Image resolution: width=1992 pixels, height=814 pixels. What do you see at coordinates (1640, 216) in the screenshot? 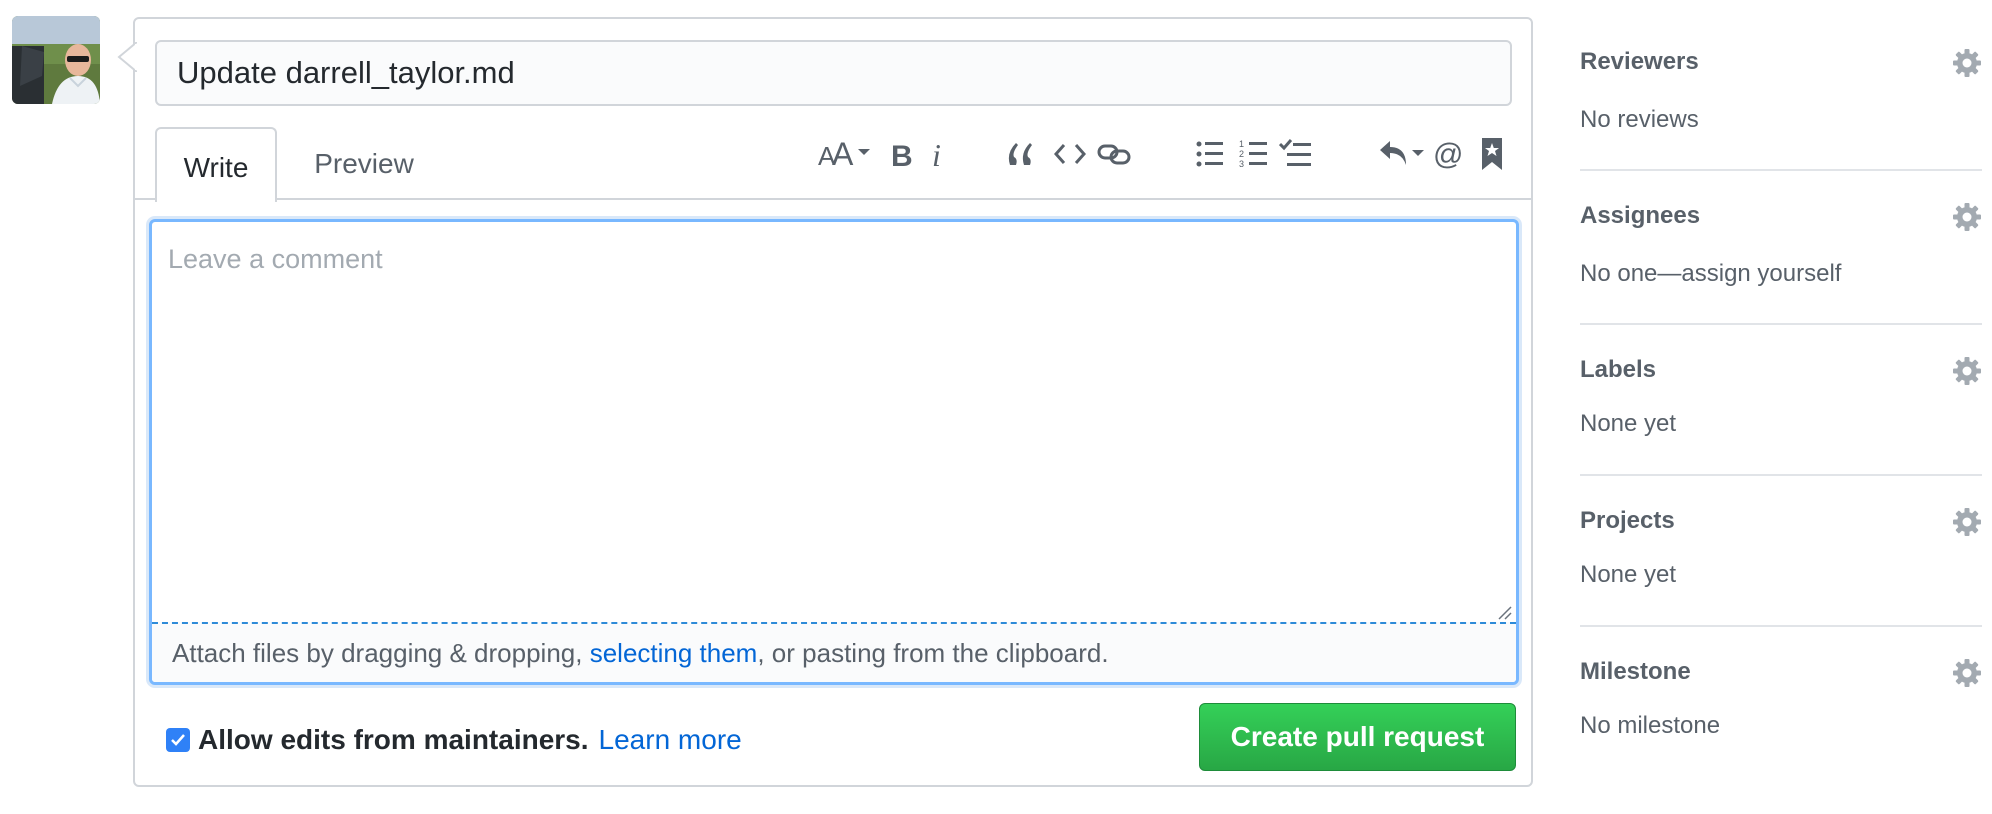
I see `assignees-title: Assignees` at bounding box center [1640, 216].